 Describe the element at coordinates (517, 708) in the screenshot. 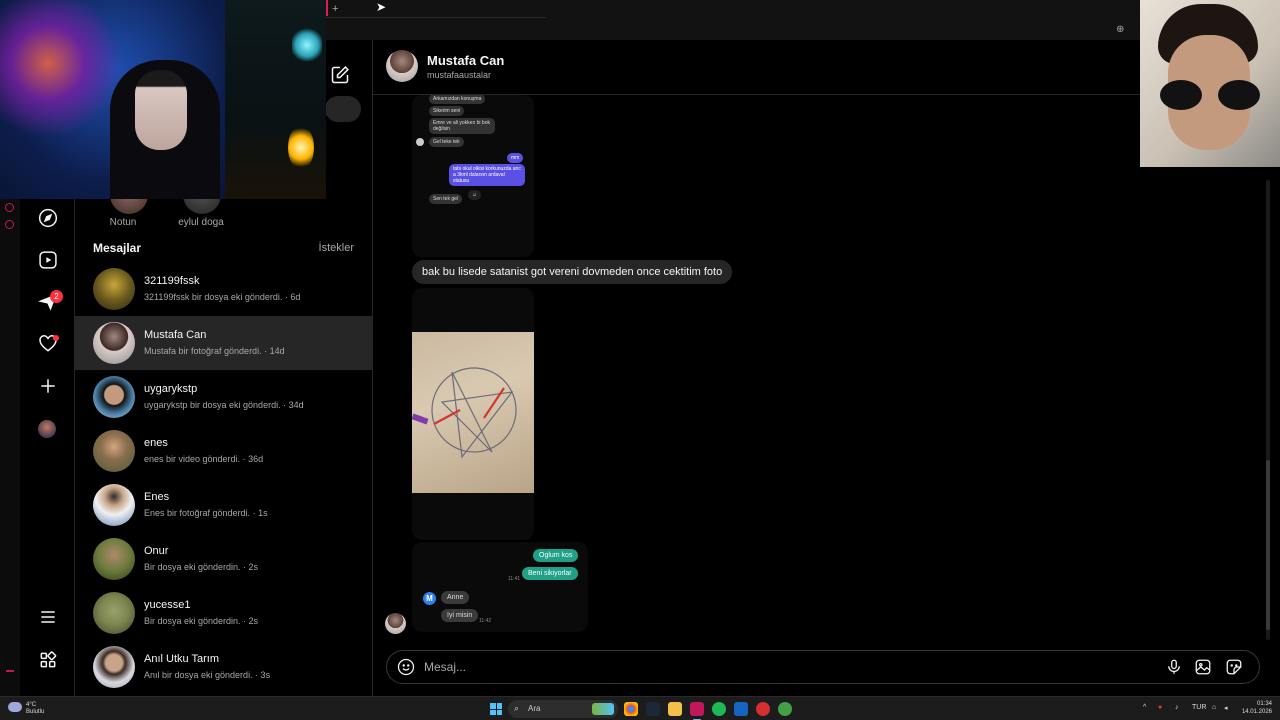

I see `search-icon: ⌕` at that location.